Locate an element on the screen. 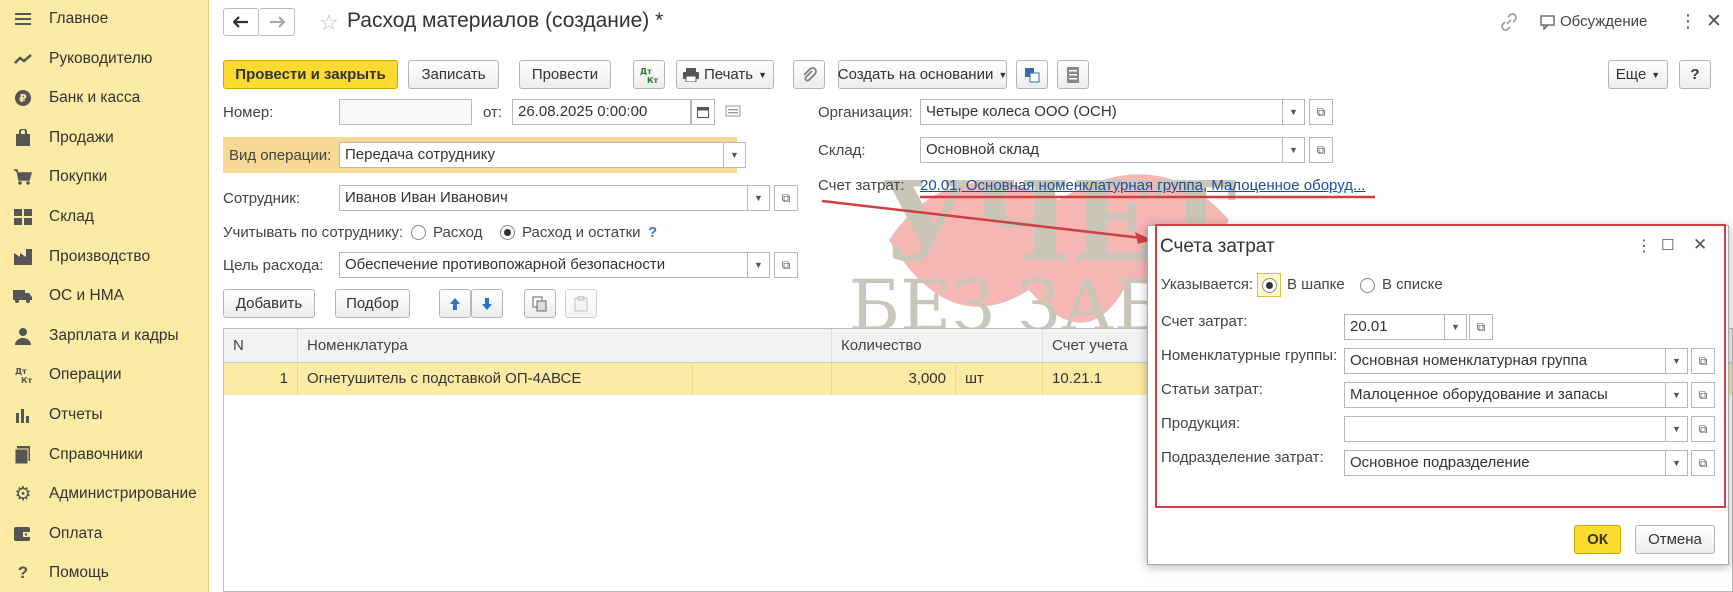  discussion-button: Обсуждение is located at coordinates (1603, 21).